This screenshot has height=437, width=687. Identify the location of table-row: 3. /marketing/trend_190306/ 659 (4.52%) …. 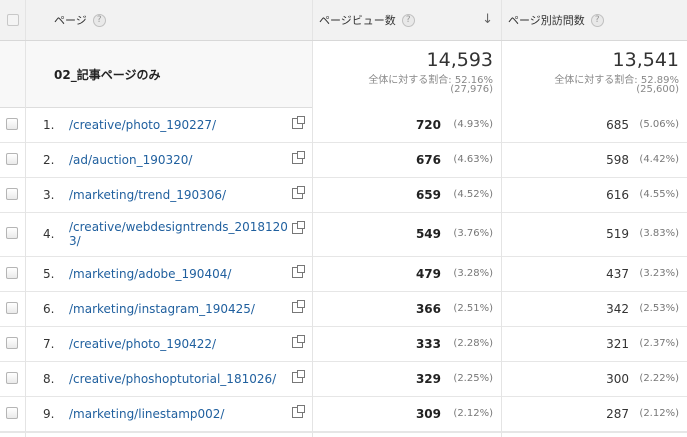
(343, 195).